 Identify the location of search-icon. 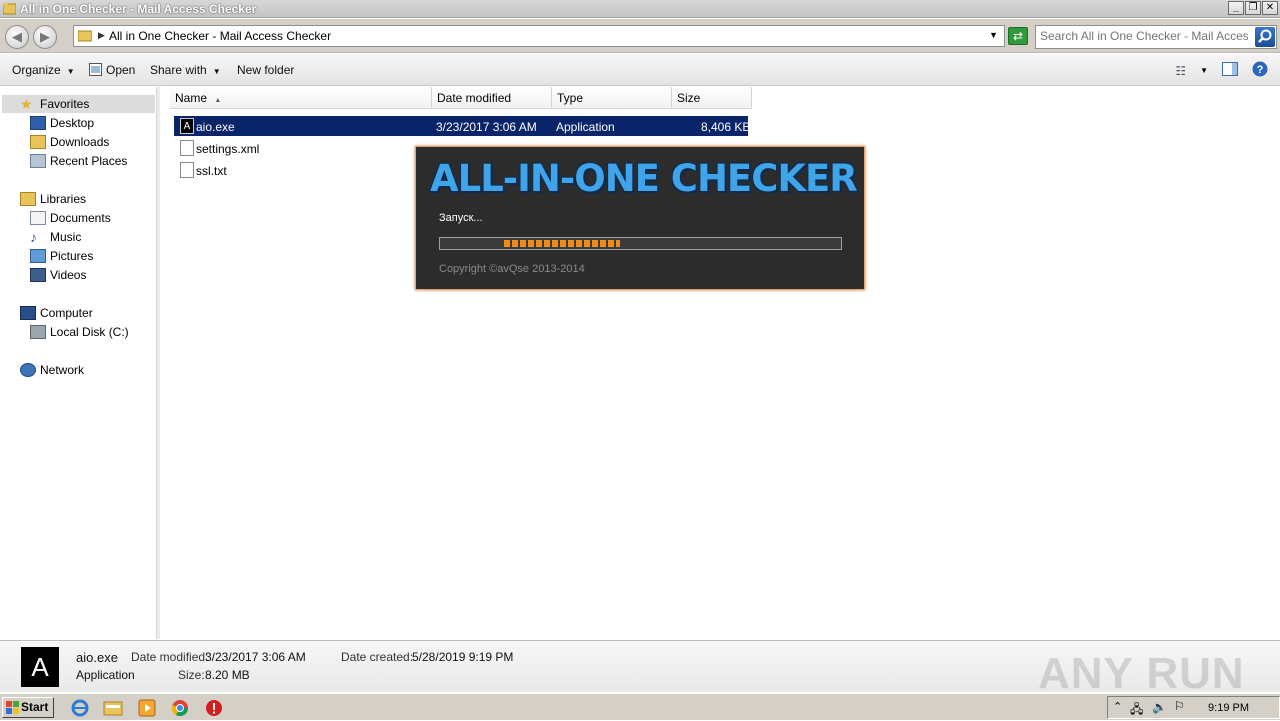
(1265, 37).